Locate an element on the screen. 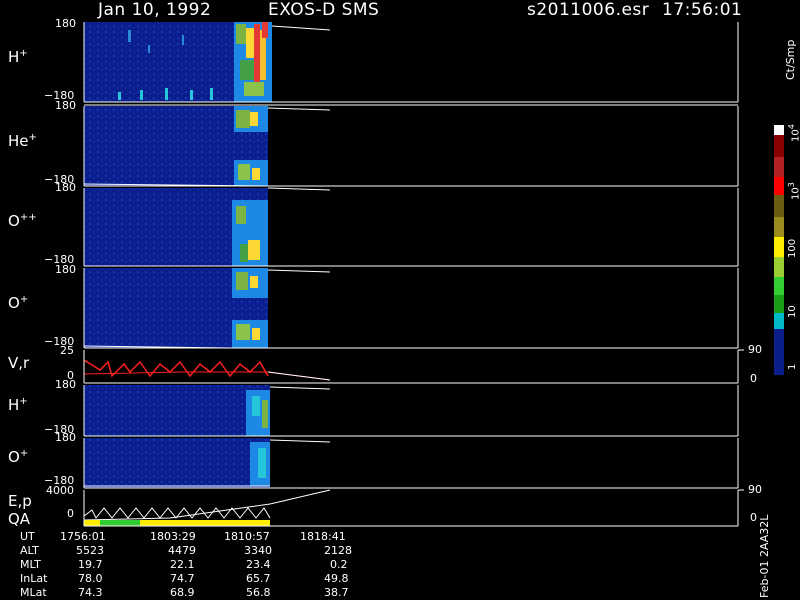 Image resolution: width=800 pixels, height=600 pixels. footer-inlat-4: 49.8 is located at coordinates (336, 578).